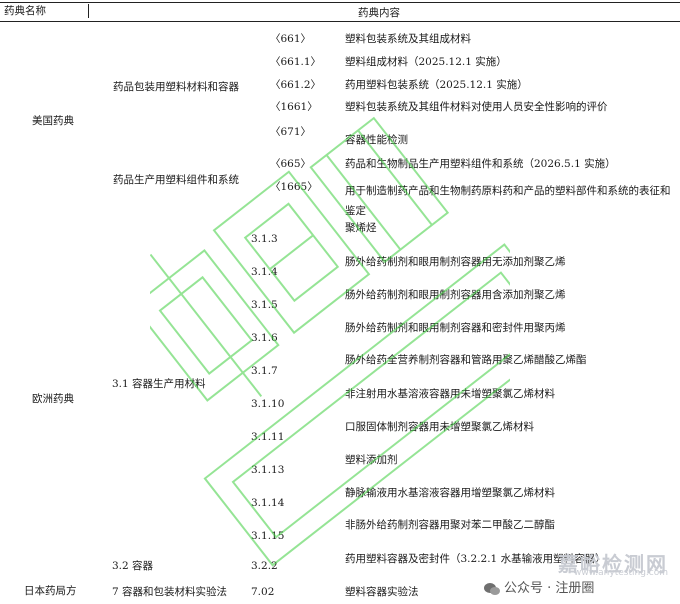 This screenshot has height=604, width=680. What do you see at coordinates (88, 11) in the screenshot?
I see `header-divider` at bounding box center [88, 11].